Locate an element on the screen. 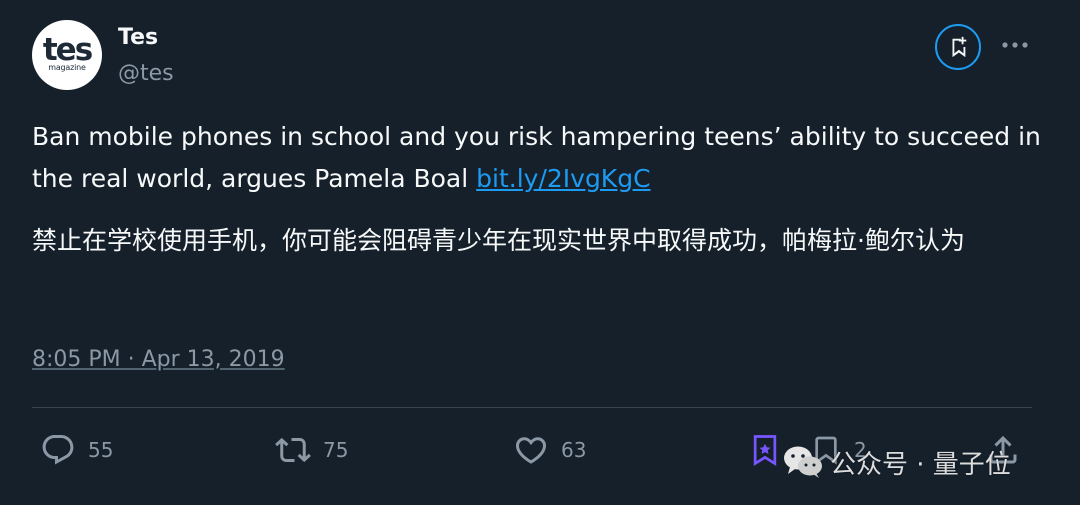  wechat-icon is located at coordinates (803, 462).